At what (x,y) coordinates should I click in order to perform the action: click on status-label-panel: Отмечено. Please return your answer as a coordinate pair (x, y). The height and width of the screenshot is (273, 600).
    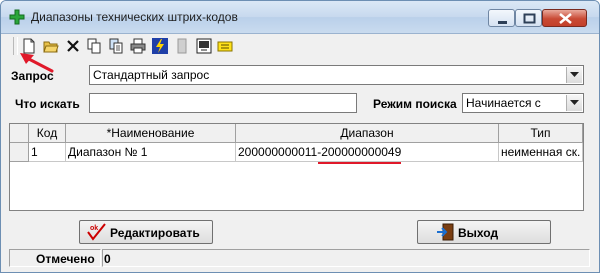
    Looking at the image, I should click on (55, 258).